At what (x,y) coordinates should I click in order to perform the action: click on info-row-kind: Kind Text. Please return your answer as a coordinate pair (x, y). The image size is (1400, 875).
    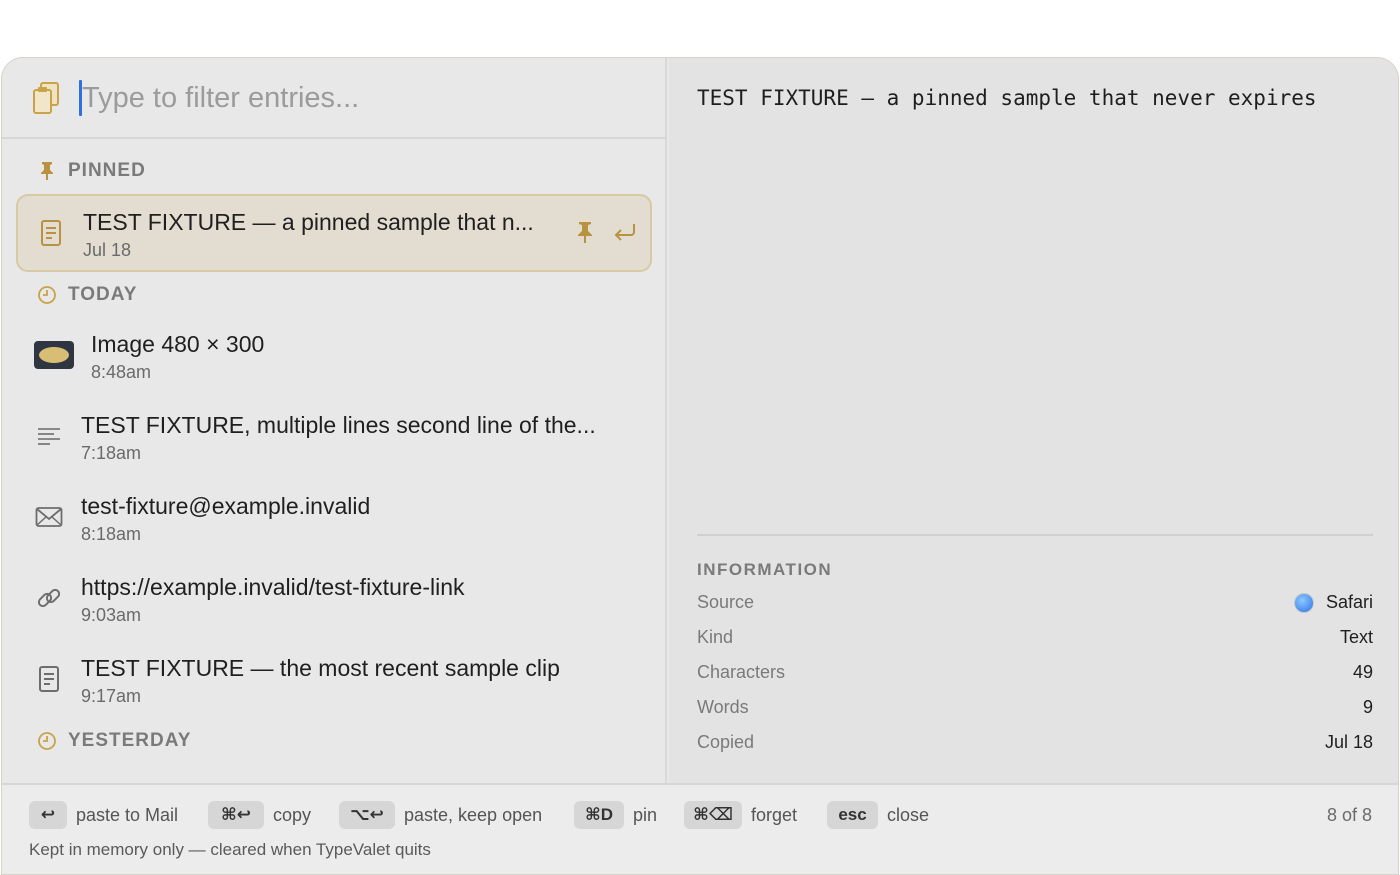
    Looking at the image, I should click on (1035, 639).